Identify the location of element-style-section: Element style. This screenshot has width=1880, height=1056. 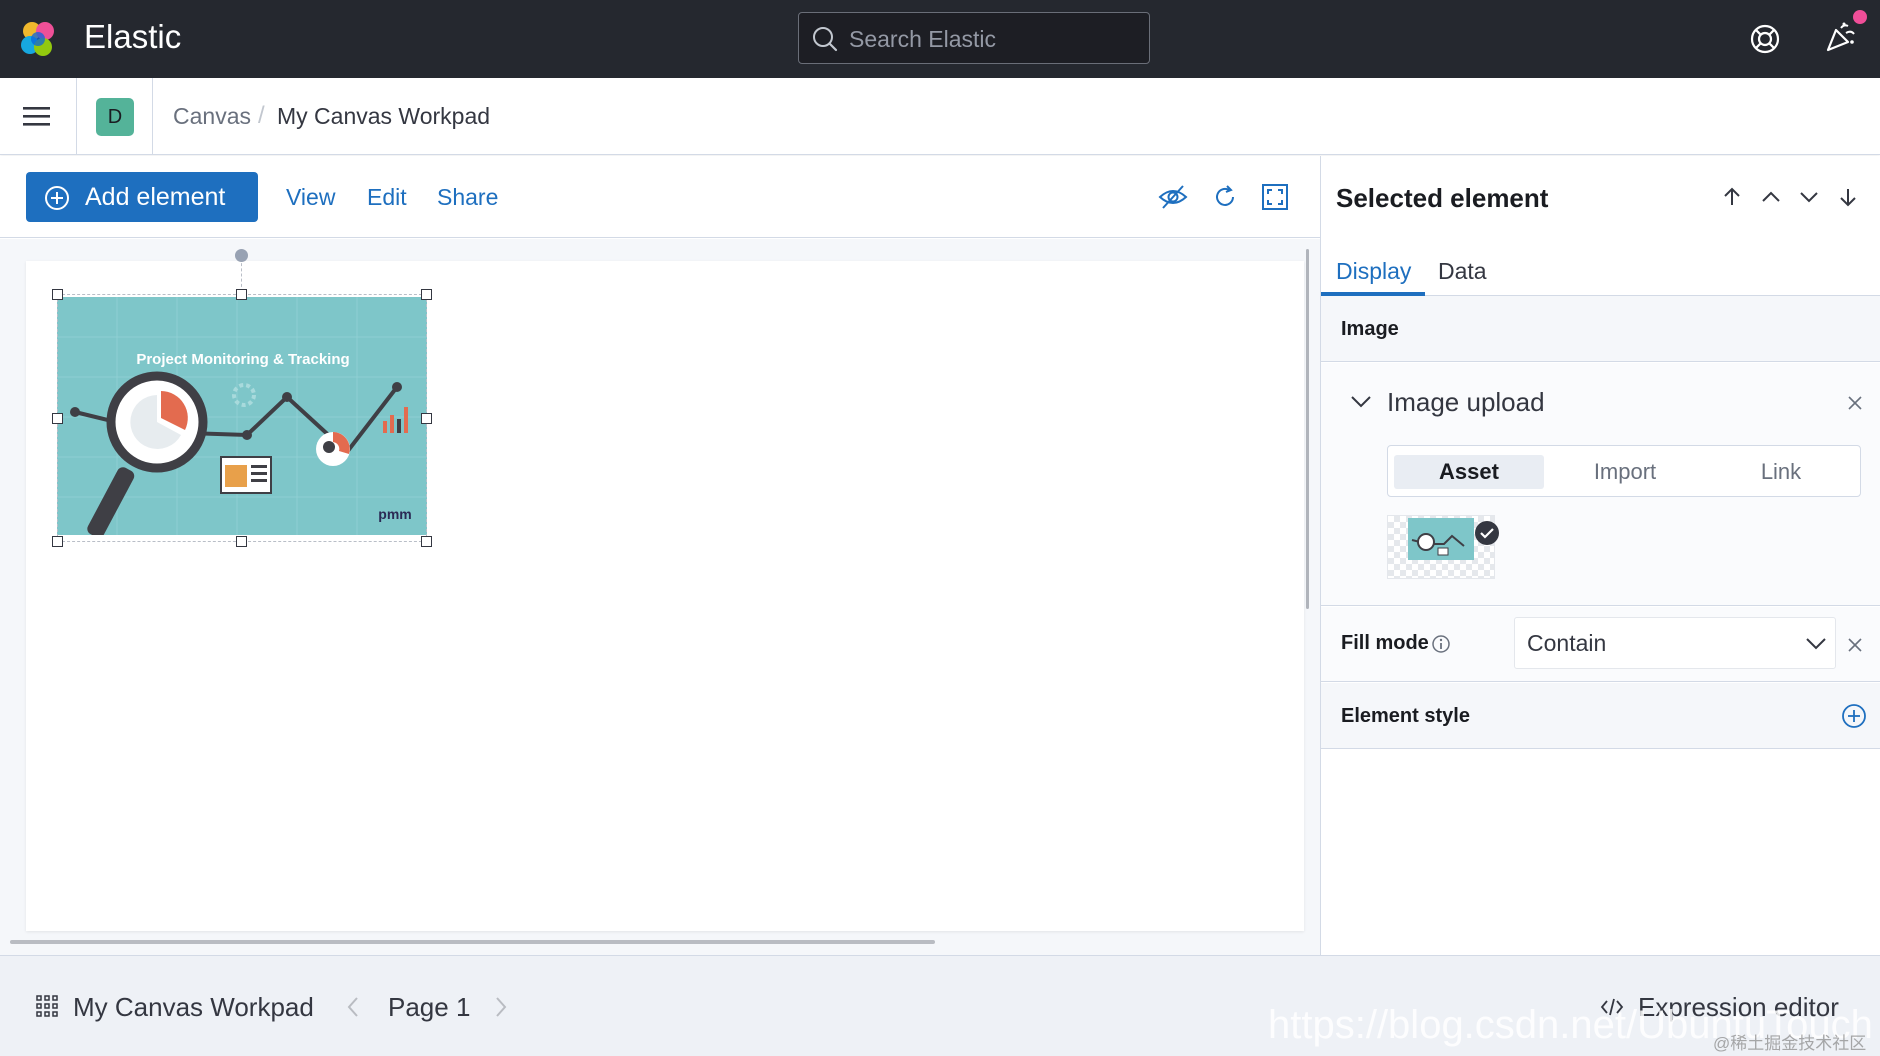
(1600, 716).